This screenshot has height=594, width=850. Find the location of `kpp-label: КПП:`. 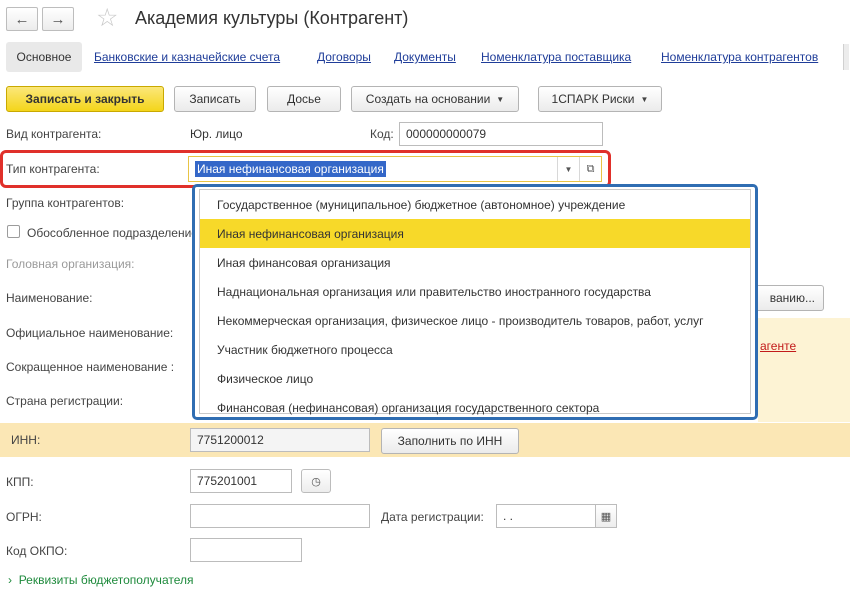

kpp-label: КПП: is located at coordinates (20, 482).